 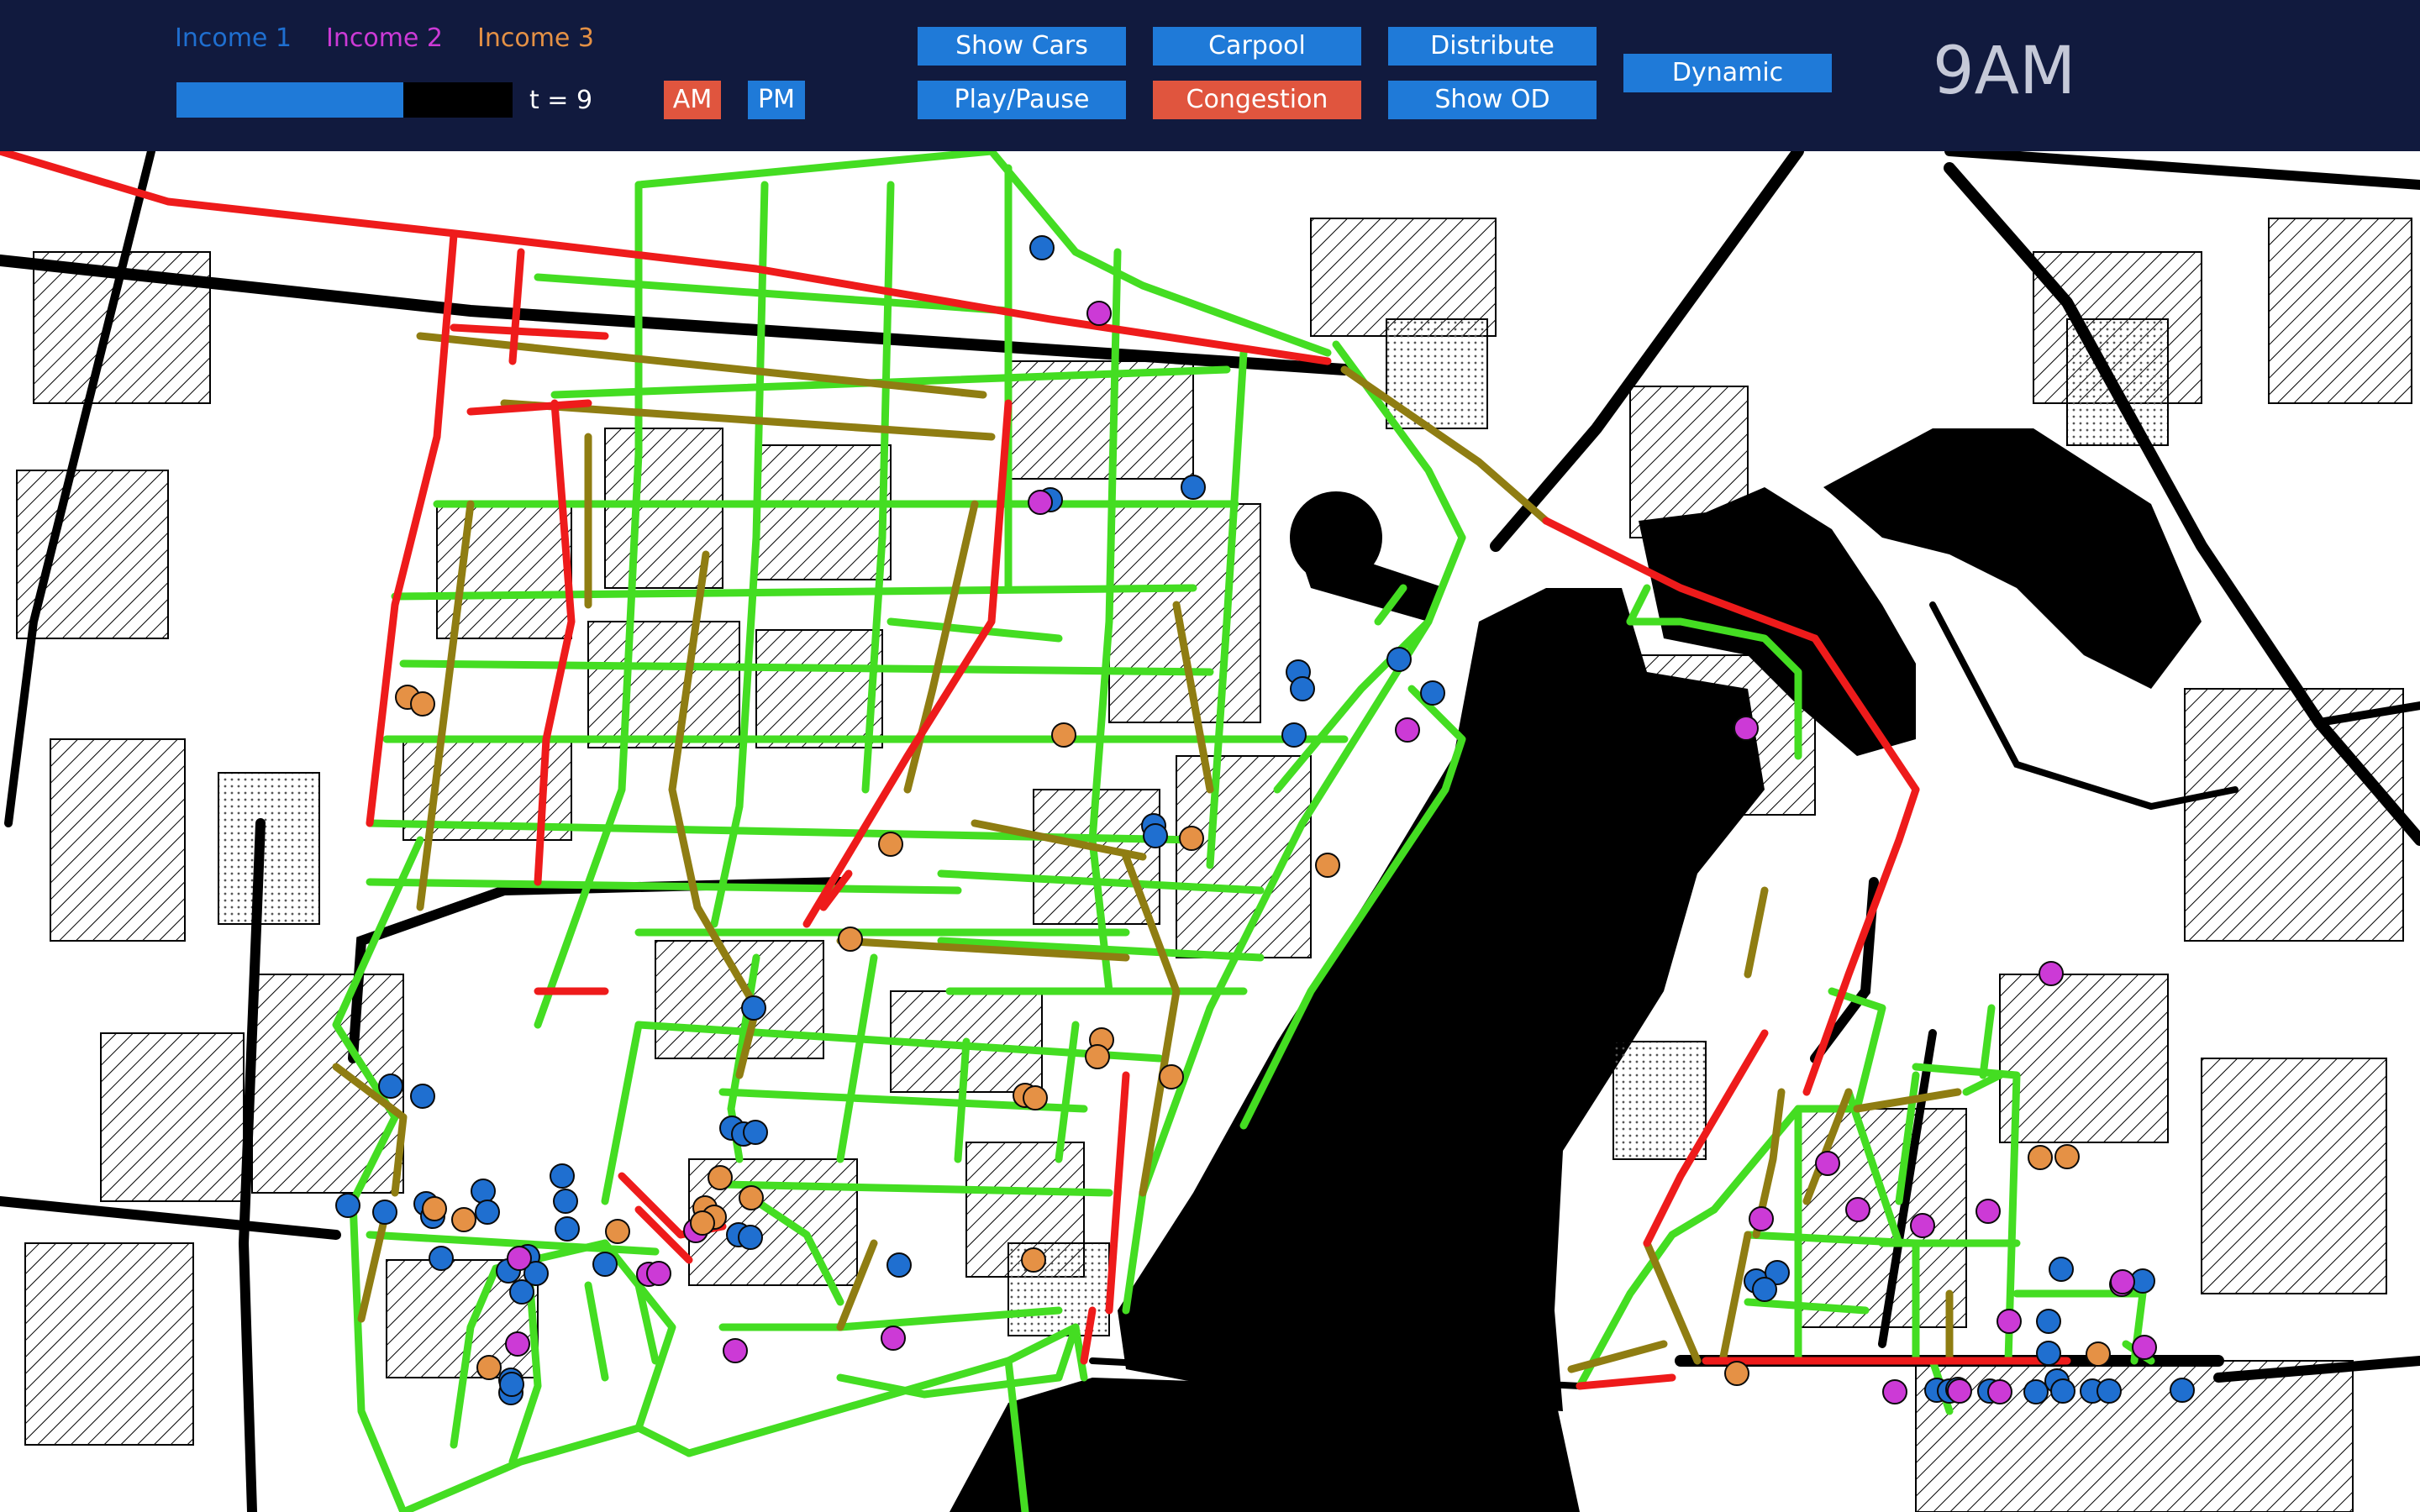 What do you see at coordinates (536, 38) in the screenshot?
I see `legend-income-3: Income 3` at bounding box center [536, 38].